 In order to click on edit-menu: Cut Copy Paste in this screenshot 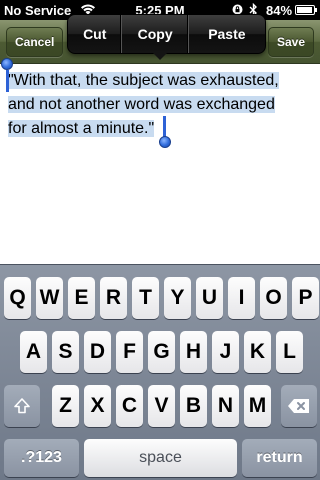, I will do `click(166, 37)`.